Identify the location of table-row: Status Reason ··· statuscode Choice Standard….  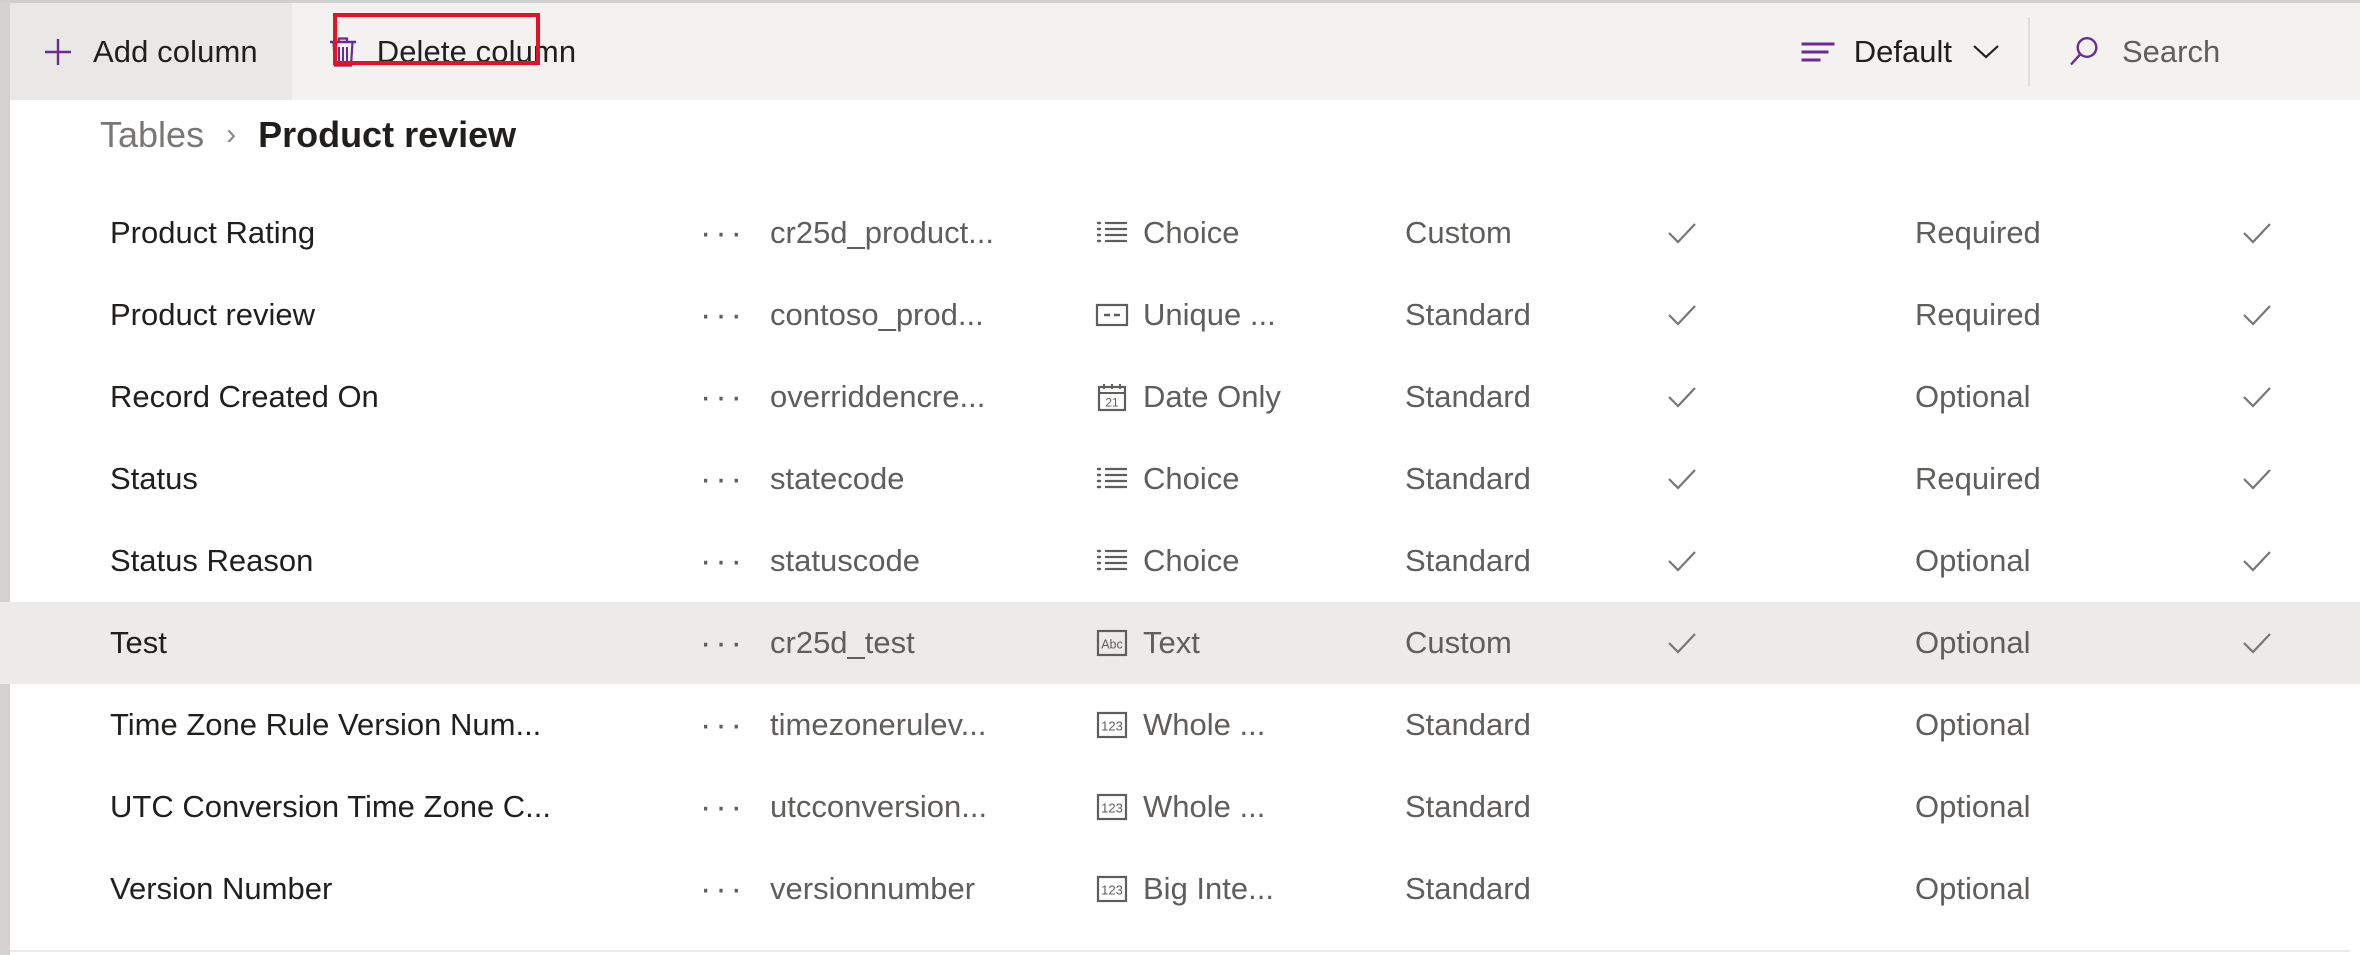
(1180, 561).